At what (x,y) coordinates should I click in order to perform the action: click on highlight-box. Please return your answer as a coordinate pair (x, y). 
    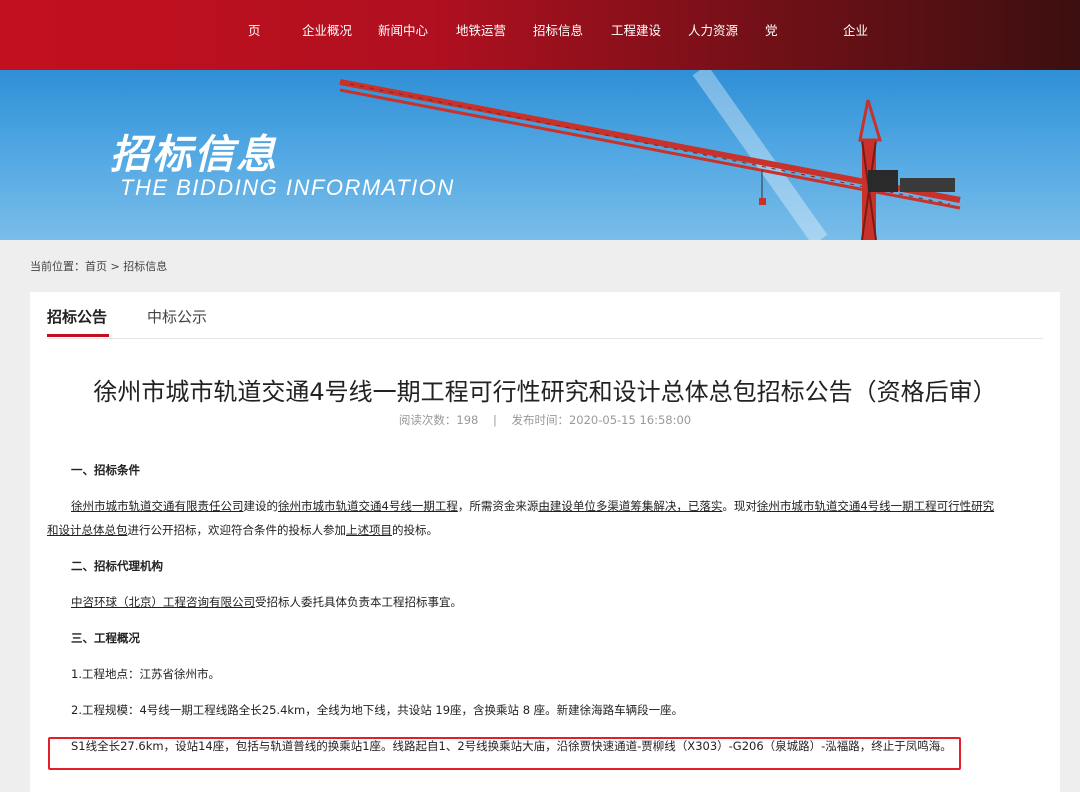
    Looking at the image, I should click on (504, 753).